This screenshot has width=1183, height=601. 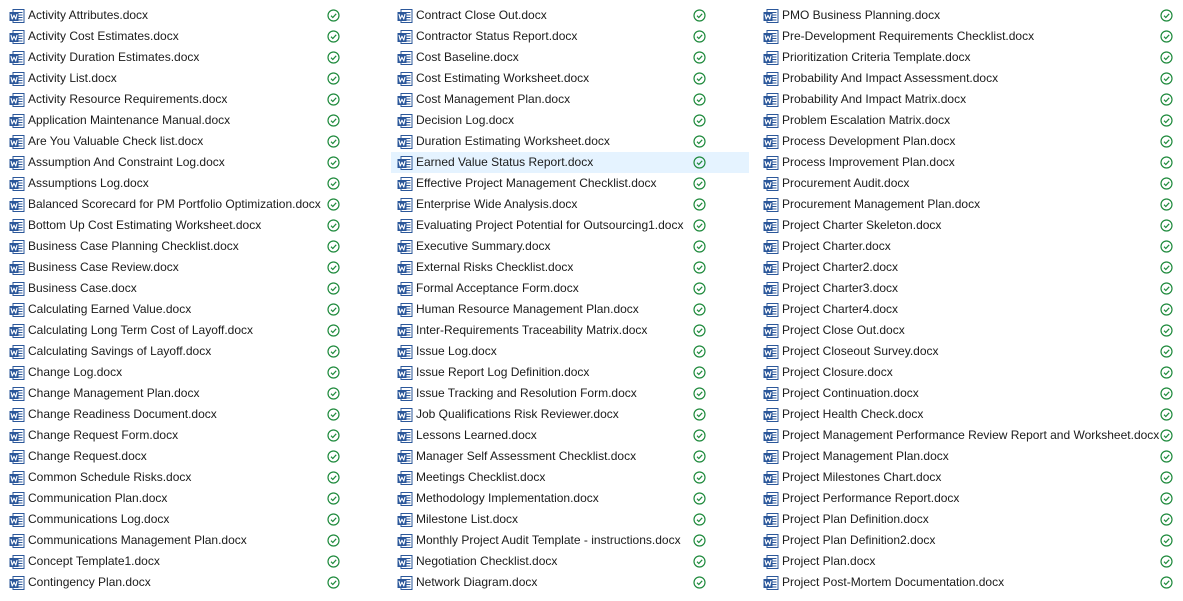 I want to click on file-item: Project Continuation.docx, so click(x=968, y=393).